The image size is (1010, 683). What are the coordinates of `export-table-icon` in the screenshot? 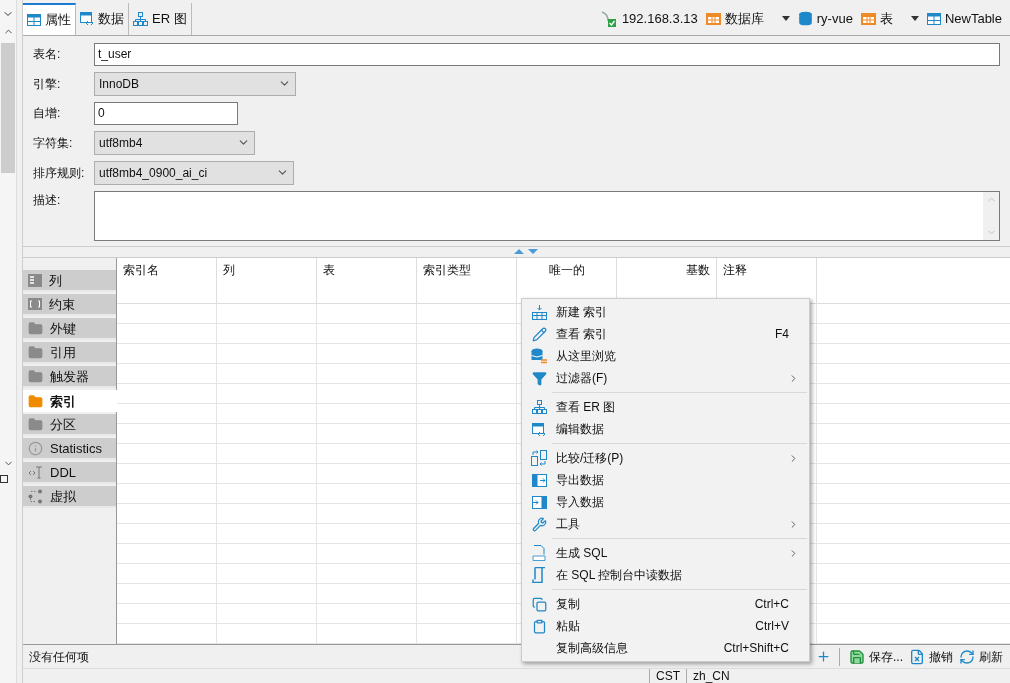 It's located at (539, 480).